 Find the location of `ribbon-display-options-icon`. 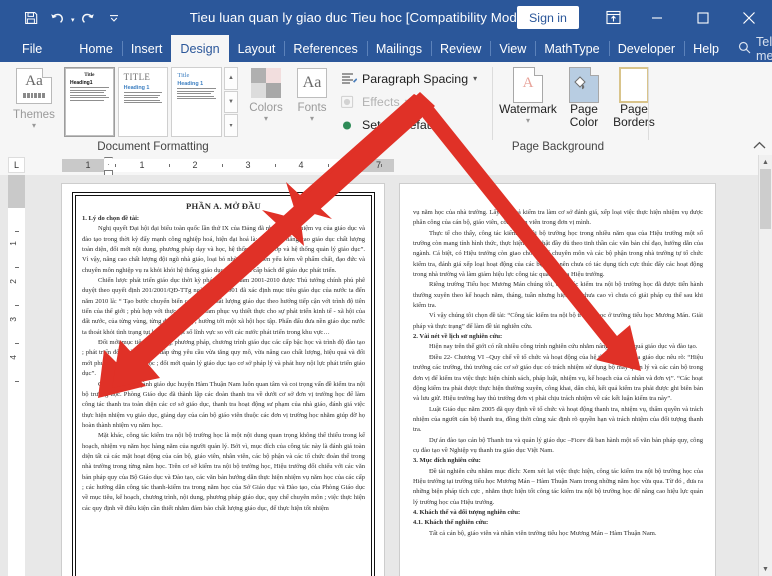

ribbon-display-options-icon is located at coordinates (613, 17).